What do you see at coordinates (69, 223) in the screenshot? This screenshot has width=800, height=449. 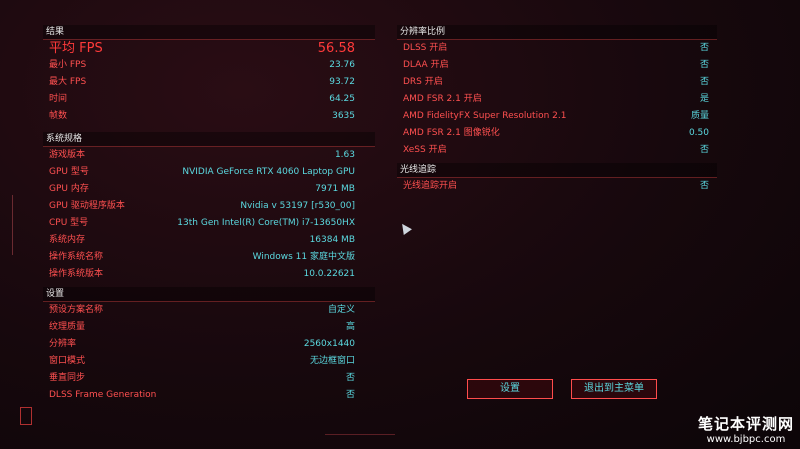 I see `spec-label: CPU 型号` at bounding box center [69, 223].